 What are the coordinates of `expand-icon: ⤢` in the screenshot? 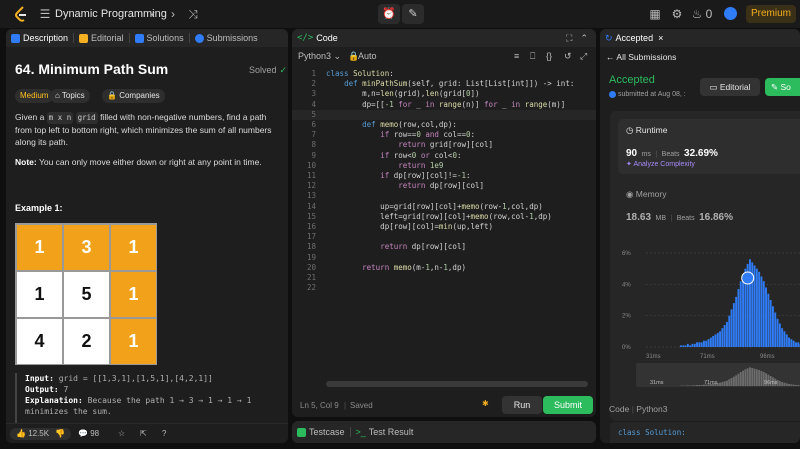 It's located at (583, 56).